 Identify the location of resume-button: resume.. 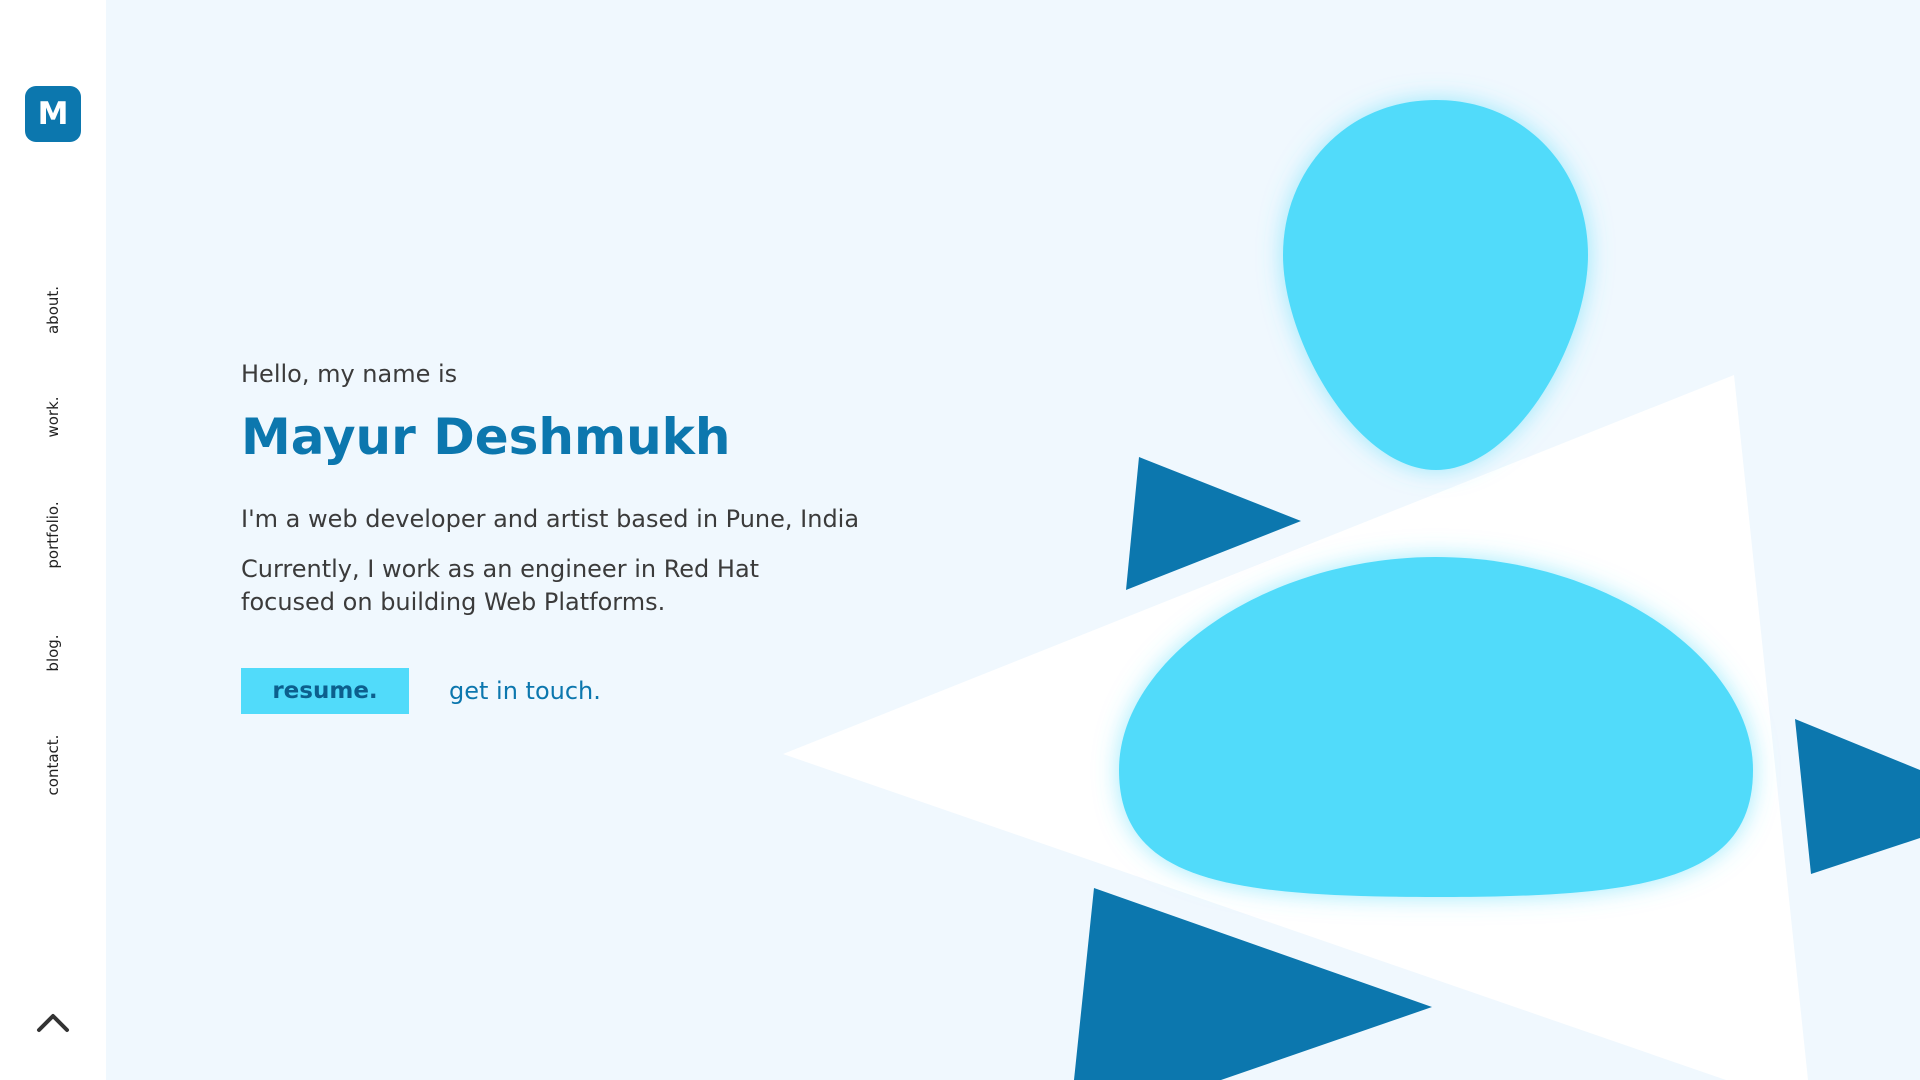
(325, 691).